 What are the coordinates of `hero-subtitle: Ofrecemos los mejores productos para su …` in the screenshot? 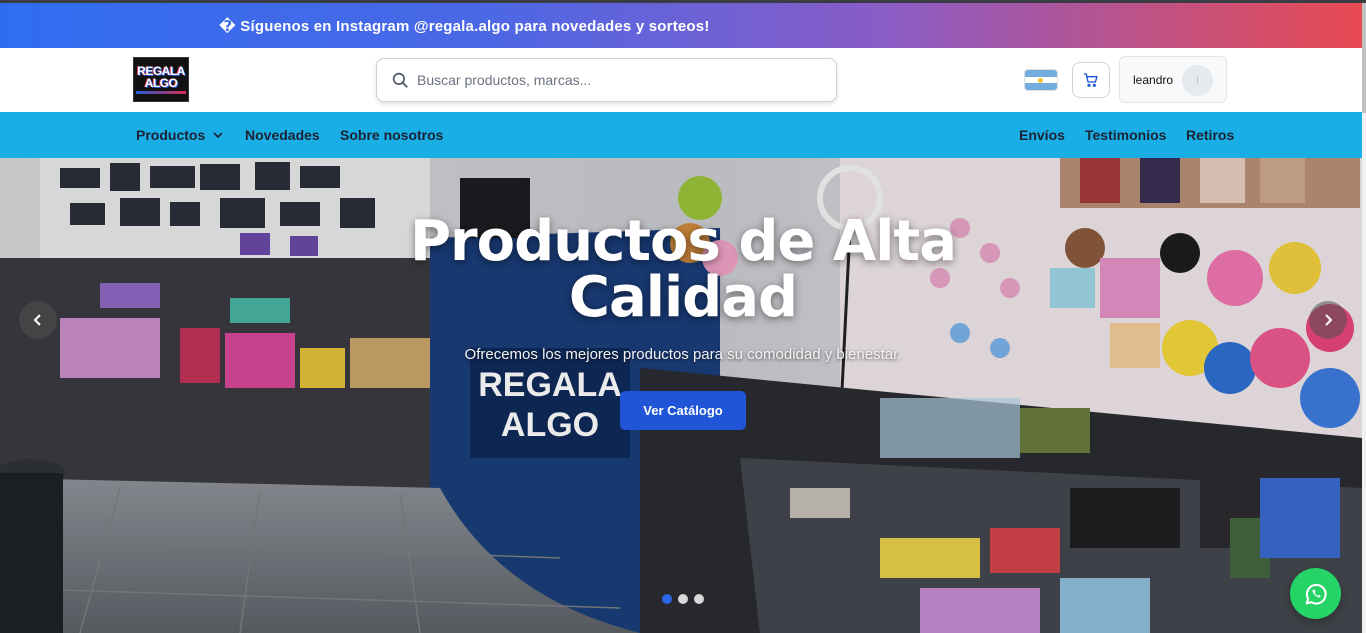 It's located at (683, 354).